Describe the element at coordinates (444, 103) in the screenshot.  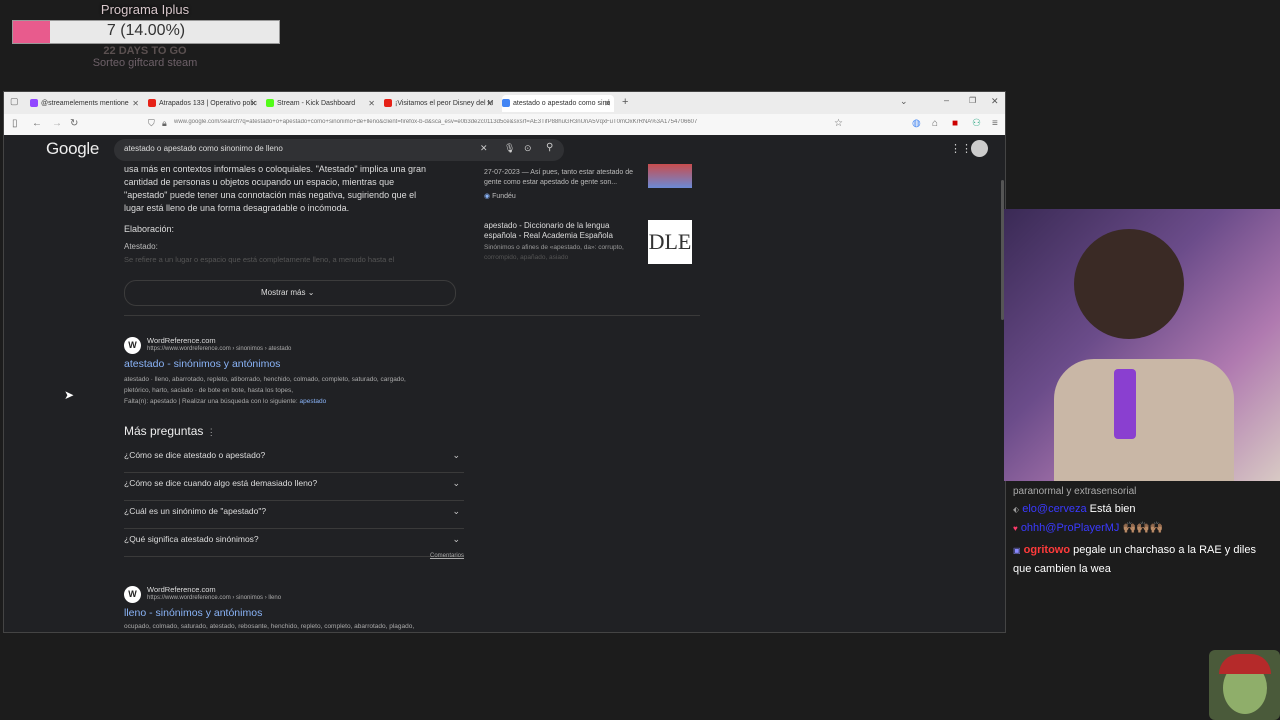
I see `tab-label: ¡Visitamos el peor Disney del M` at that location.